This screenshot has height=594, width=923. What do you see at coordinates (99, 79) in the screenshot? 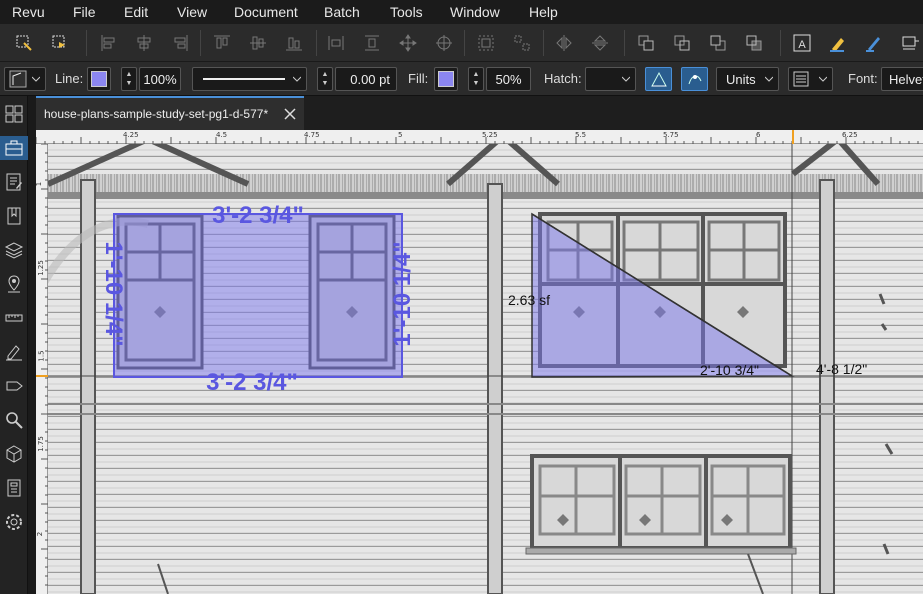
I see `line-color-swatch` at bounding box center [99, 79].